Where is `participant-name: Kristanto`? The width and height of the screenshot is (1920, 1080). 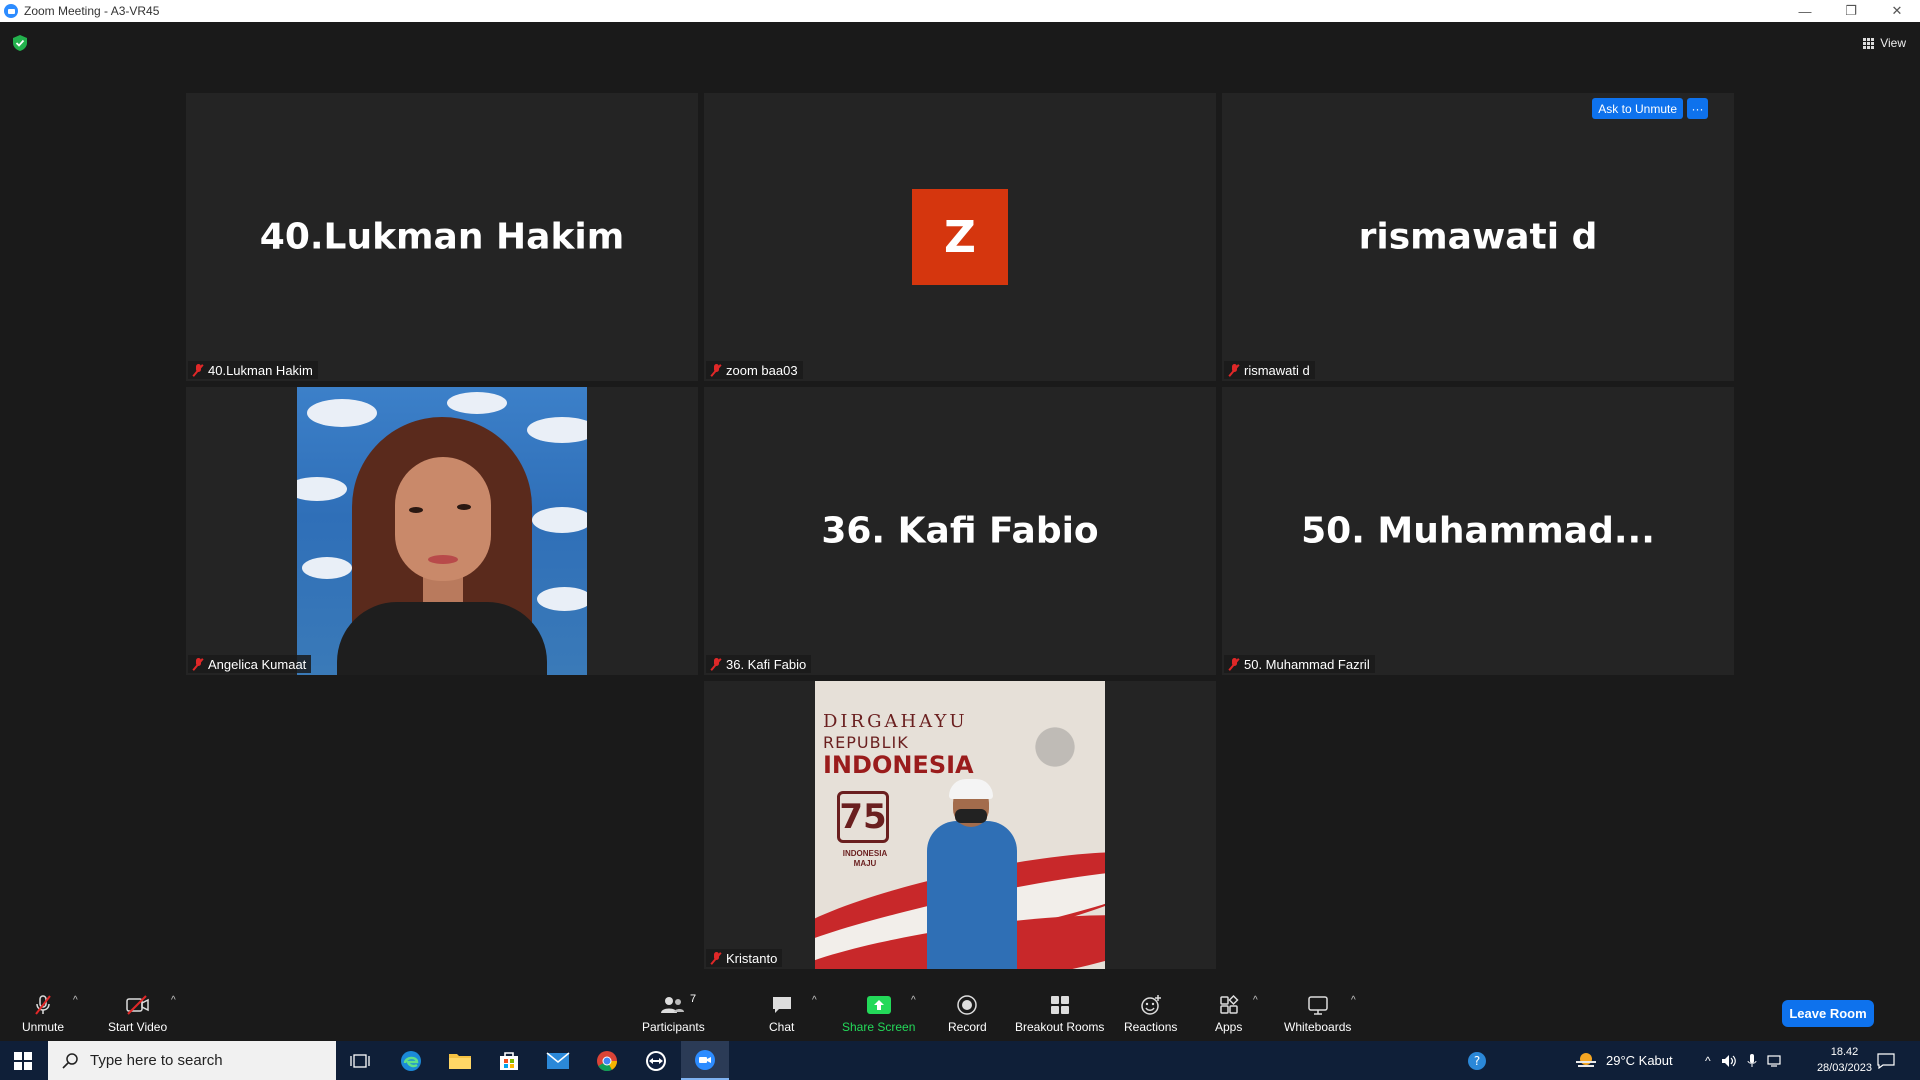 participant-name: Kristanto is located at coordinates (752, 958).